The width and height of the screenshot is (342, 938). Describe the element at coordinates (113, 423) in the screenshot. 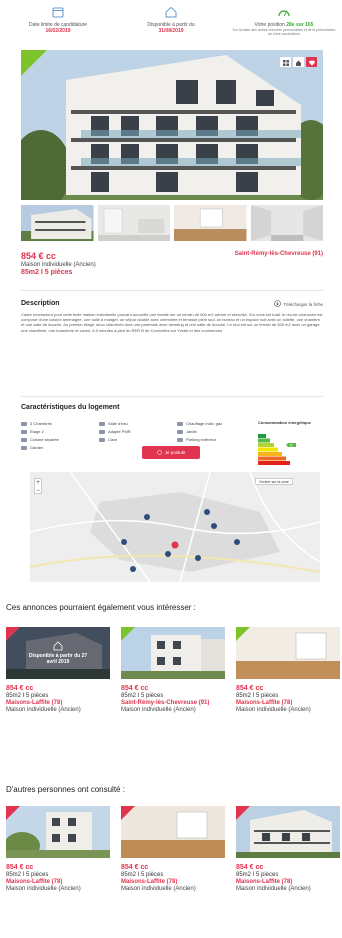

I see `feature-item: Salle d'eau` at that location.